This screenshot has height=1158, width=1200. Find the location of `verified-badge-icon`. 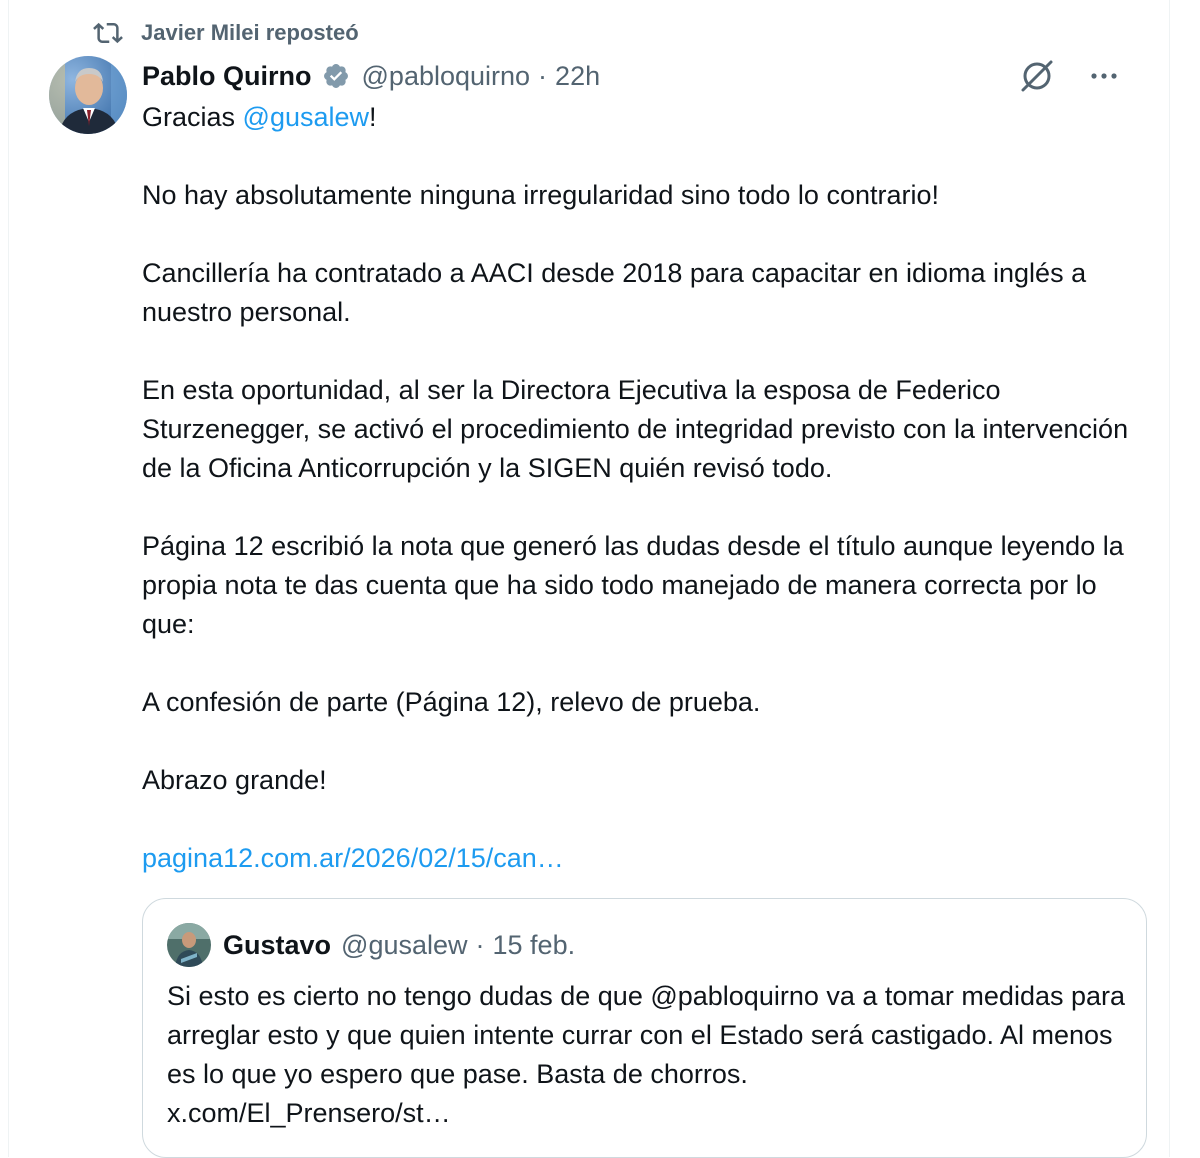

verified-badge-icon is located at coordinates (336, 76).